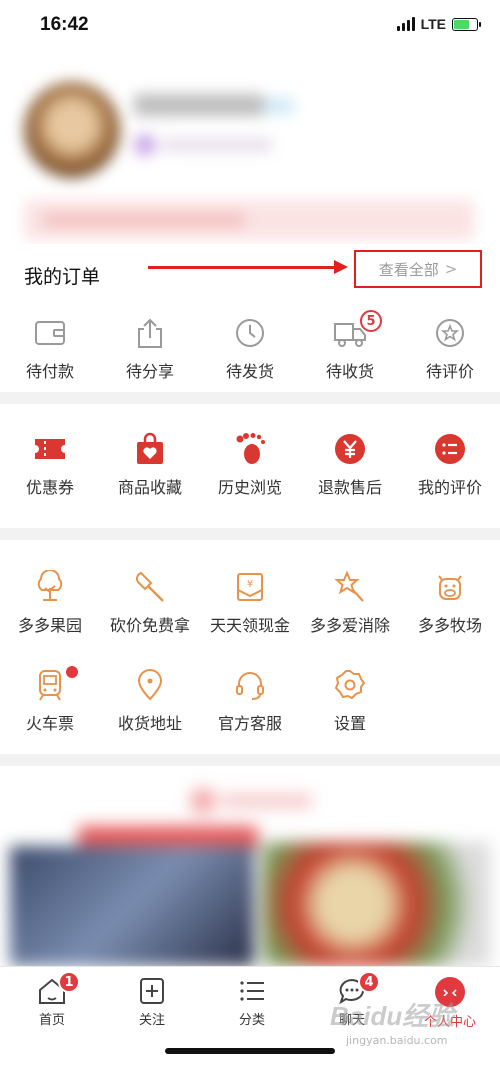 The width and height of the screenshot is (500, 1066). Describe the element at coordinates (49, 371) in the screenshot. I see `order-item-label: 待付款` at that location.